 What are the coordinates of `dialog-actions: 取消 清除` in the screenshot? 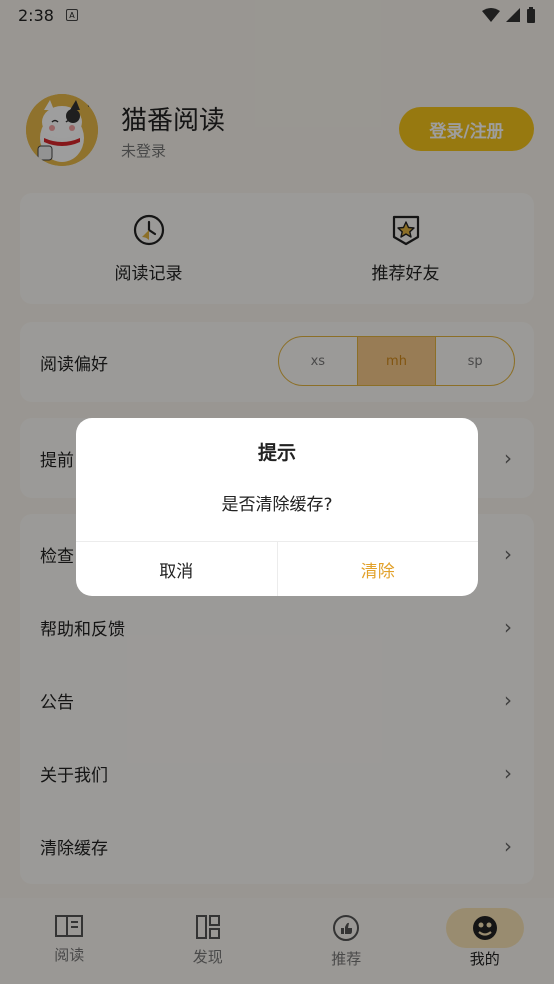 It's located at (277, 568).